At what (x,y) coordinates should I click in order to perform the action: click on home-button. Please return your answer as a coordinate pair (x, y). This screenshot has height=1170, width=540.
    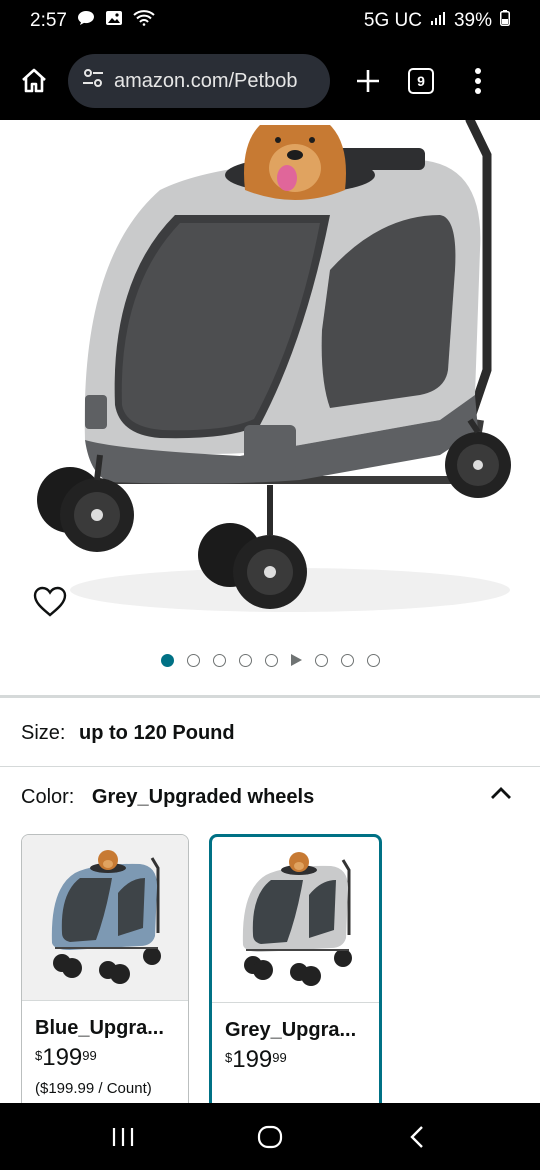
    Looking at the image, I should click on (34, 81).